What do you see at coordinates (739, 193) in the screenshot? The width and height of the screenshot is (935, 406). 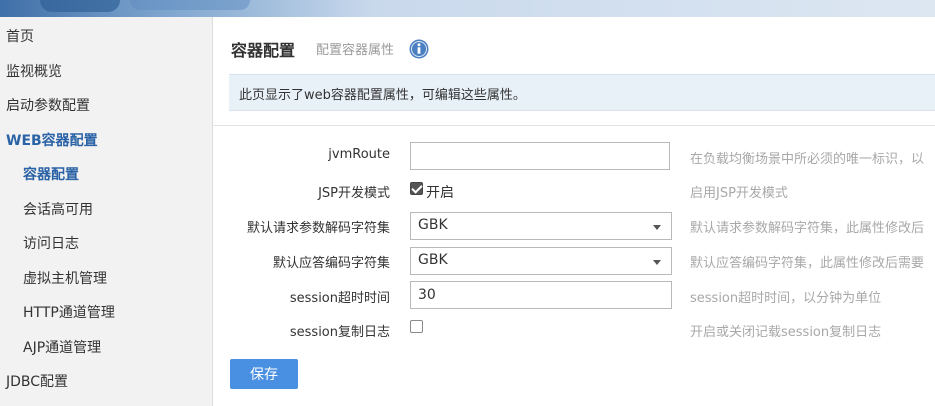 I see `jsp-dev-mode-help: 启用JSP开发模式` at bounding box center [739, 193].